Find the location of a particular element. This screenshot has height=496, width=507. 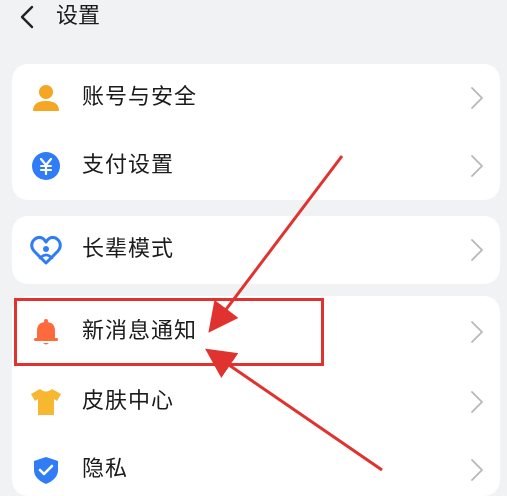

chevron-left-icon is located at coordinates (27, 17).